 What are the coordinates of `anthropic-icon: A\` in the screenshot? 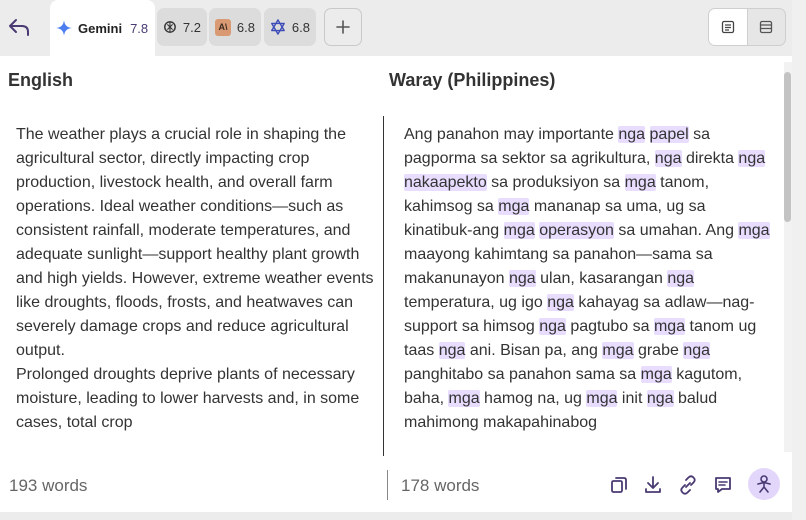 It's located at (223, 27).